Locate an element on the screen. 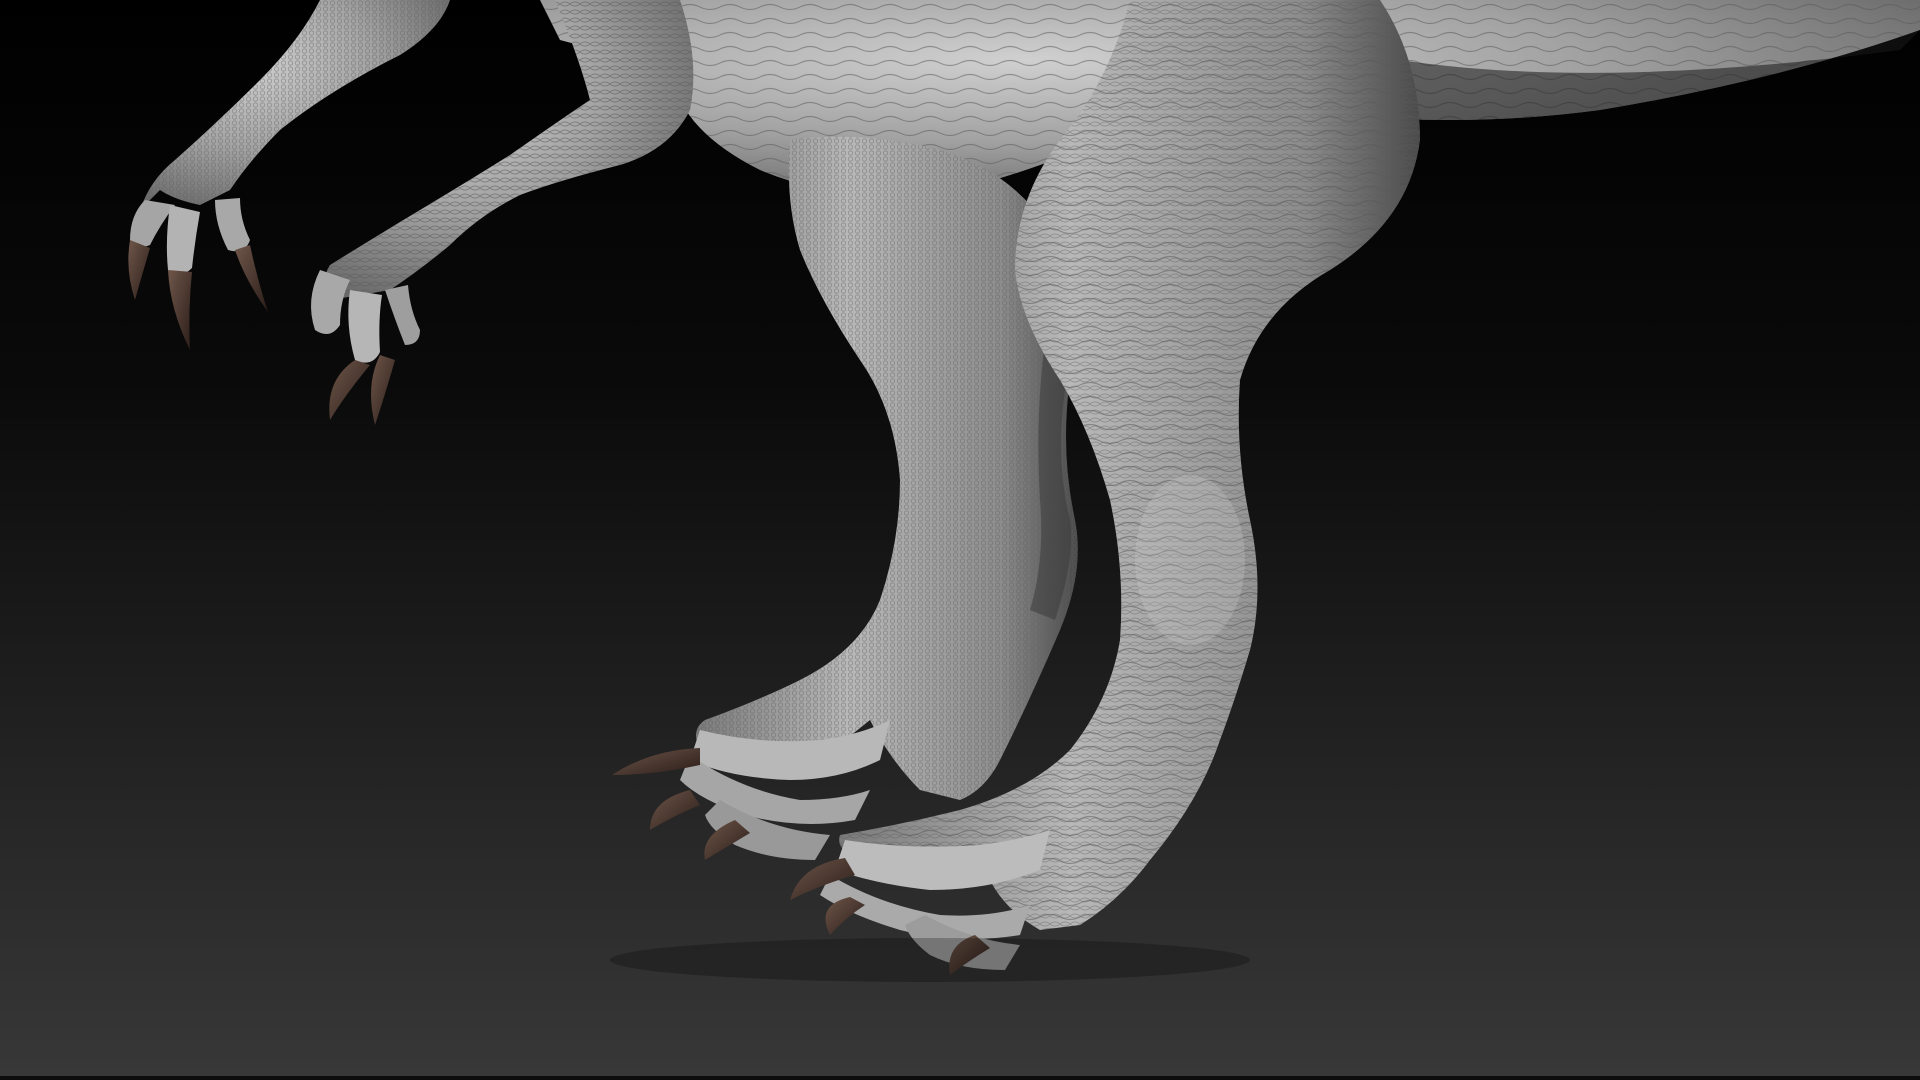  ground-shadow is located at coordinates (930, 960).